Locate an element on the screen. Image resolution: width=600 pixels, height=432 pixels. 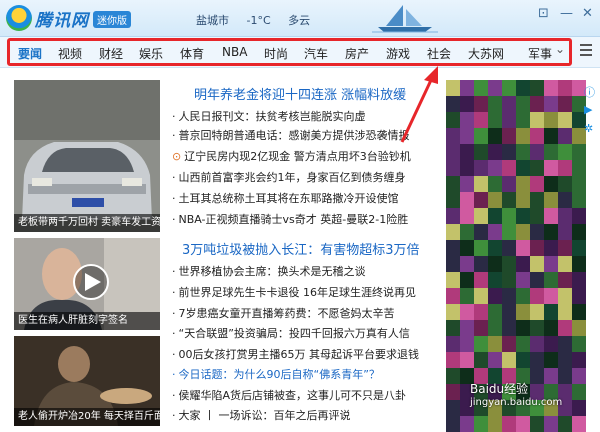
watermark: Baidu经验 jingyan.baidu.com is located at coordinates (516, 394).